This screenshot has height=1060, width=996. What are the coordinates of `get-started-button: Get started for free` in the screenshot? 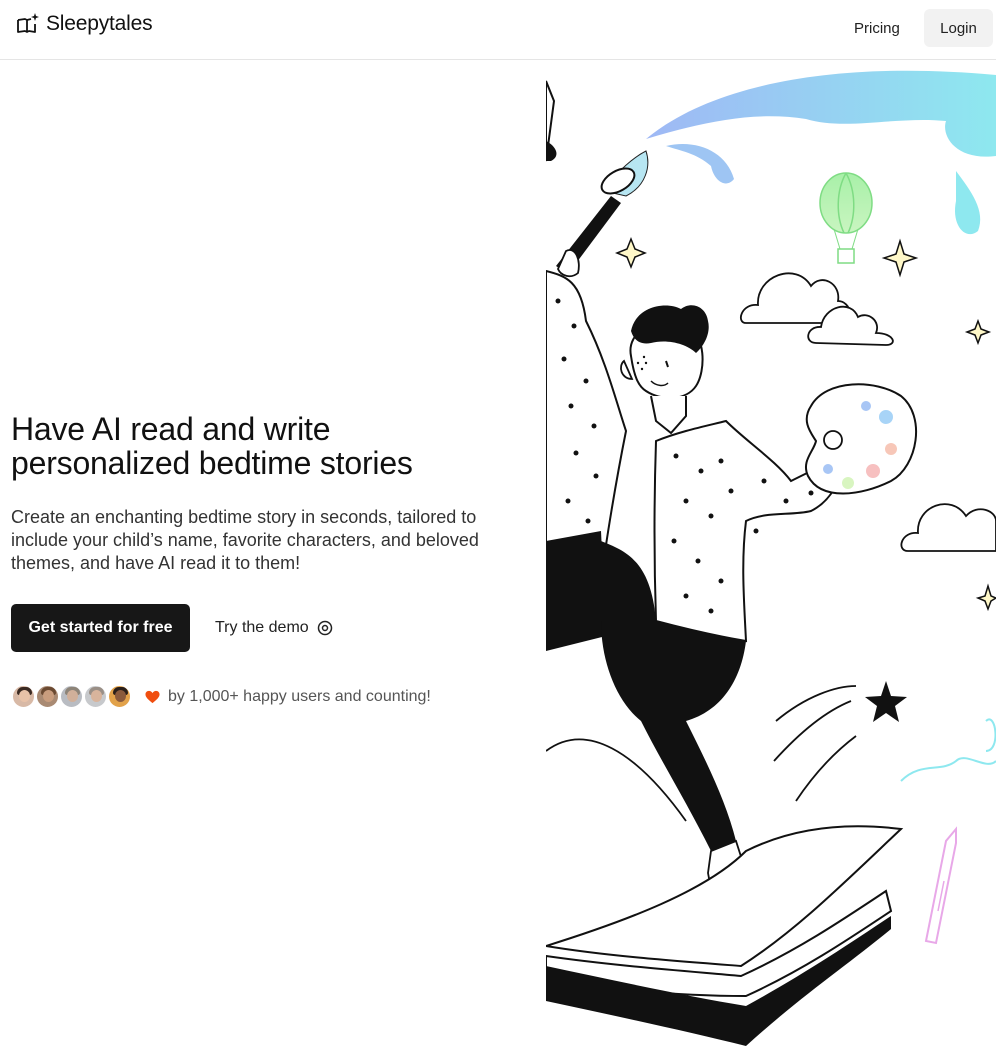 It's located at (100, 628).